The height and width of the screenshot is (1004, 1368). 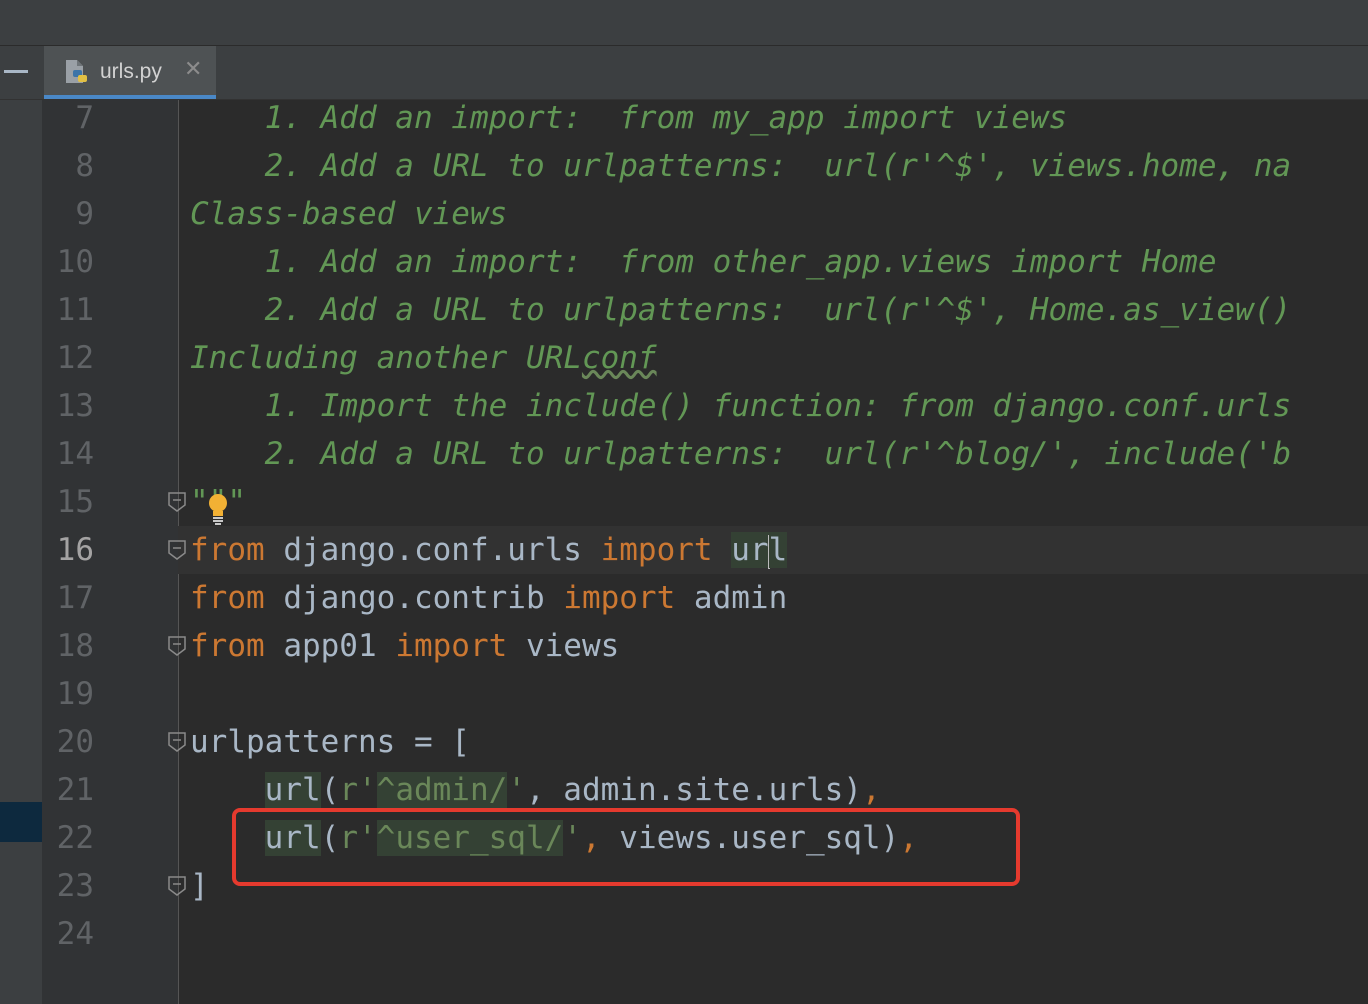 I want to click on editor-tab-strip: urls.py ✕, so click(x=684, y=73).